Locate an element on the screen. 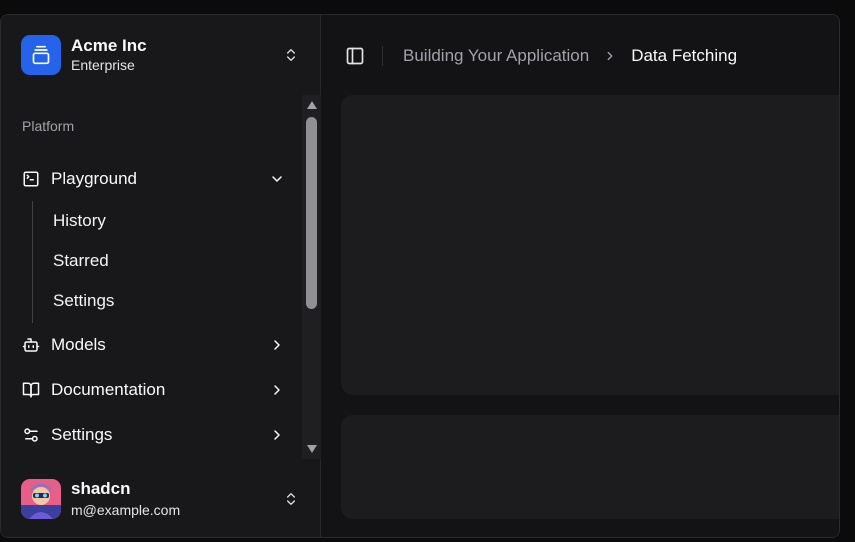  submenu-item-starred: Starred is located at coordinates (161, 261).